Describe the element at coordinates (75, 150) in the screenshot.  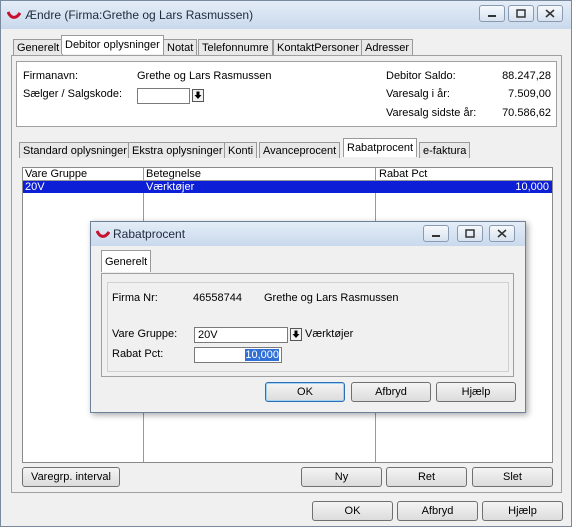
I see `tab-standard-oplysninger: Standard oplysninger` at that location.